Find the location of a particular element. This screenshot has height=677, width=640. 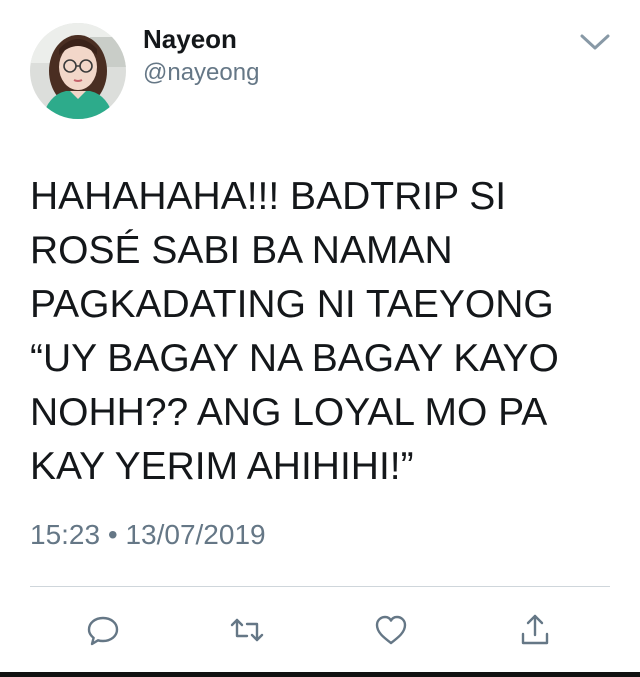

divider is located at coordinates (320, 586).